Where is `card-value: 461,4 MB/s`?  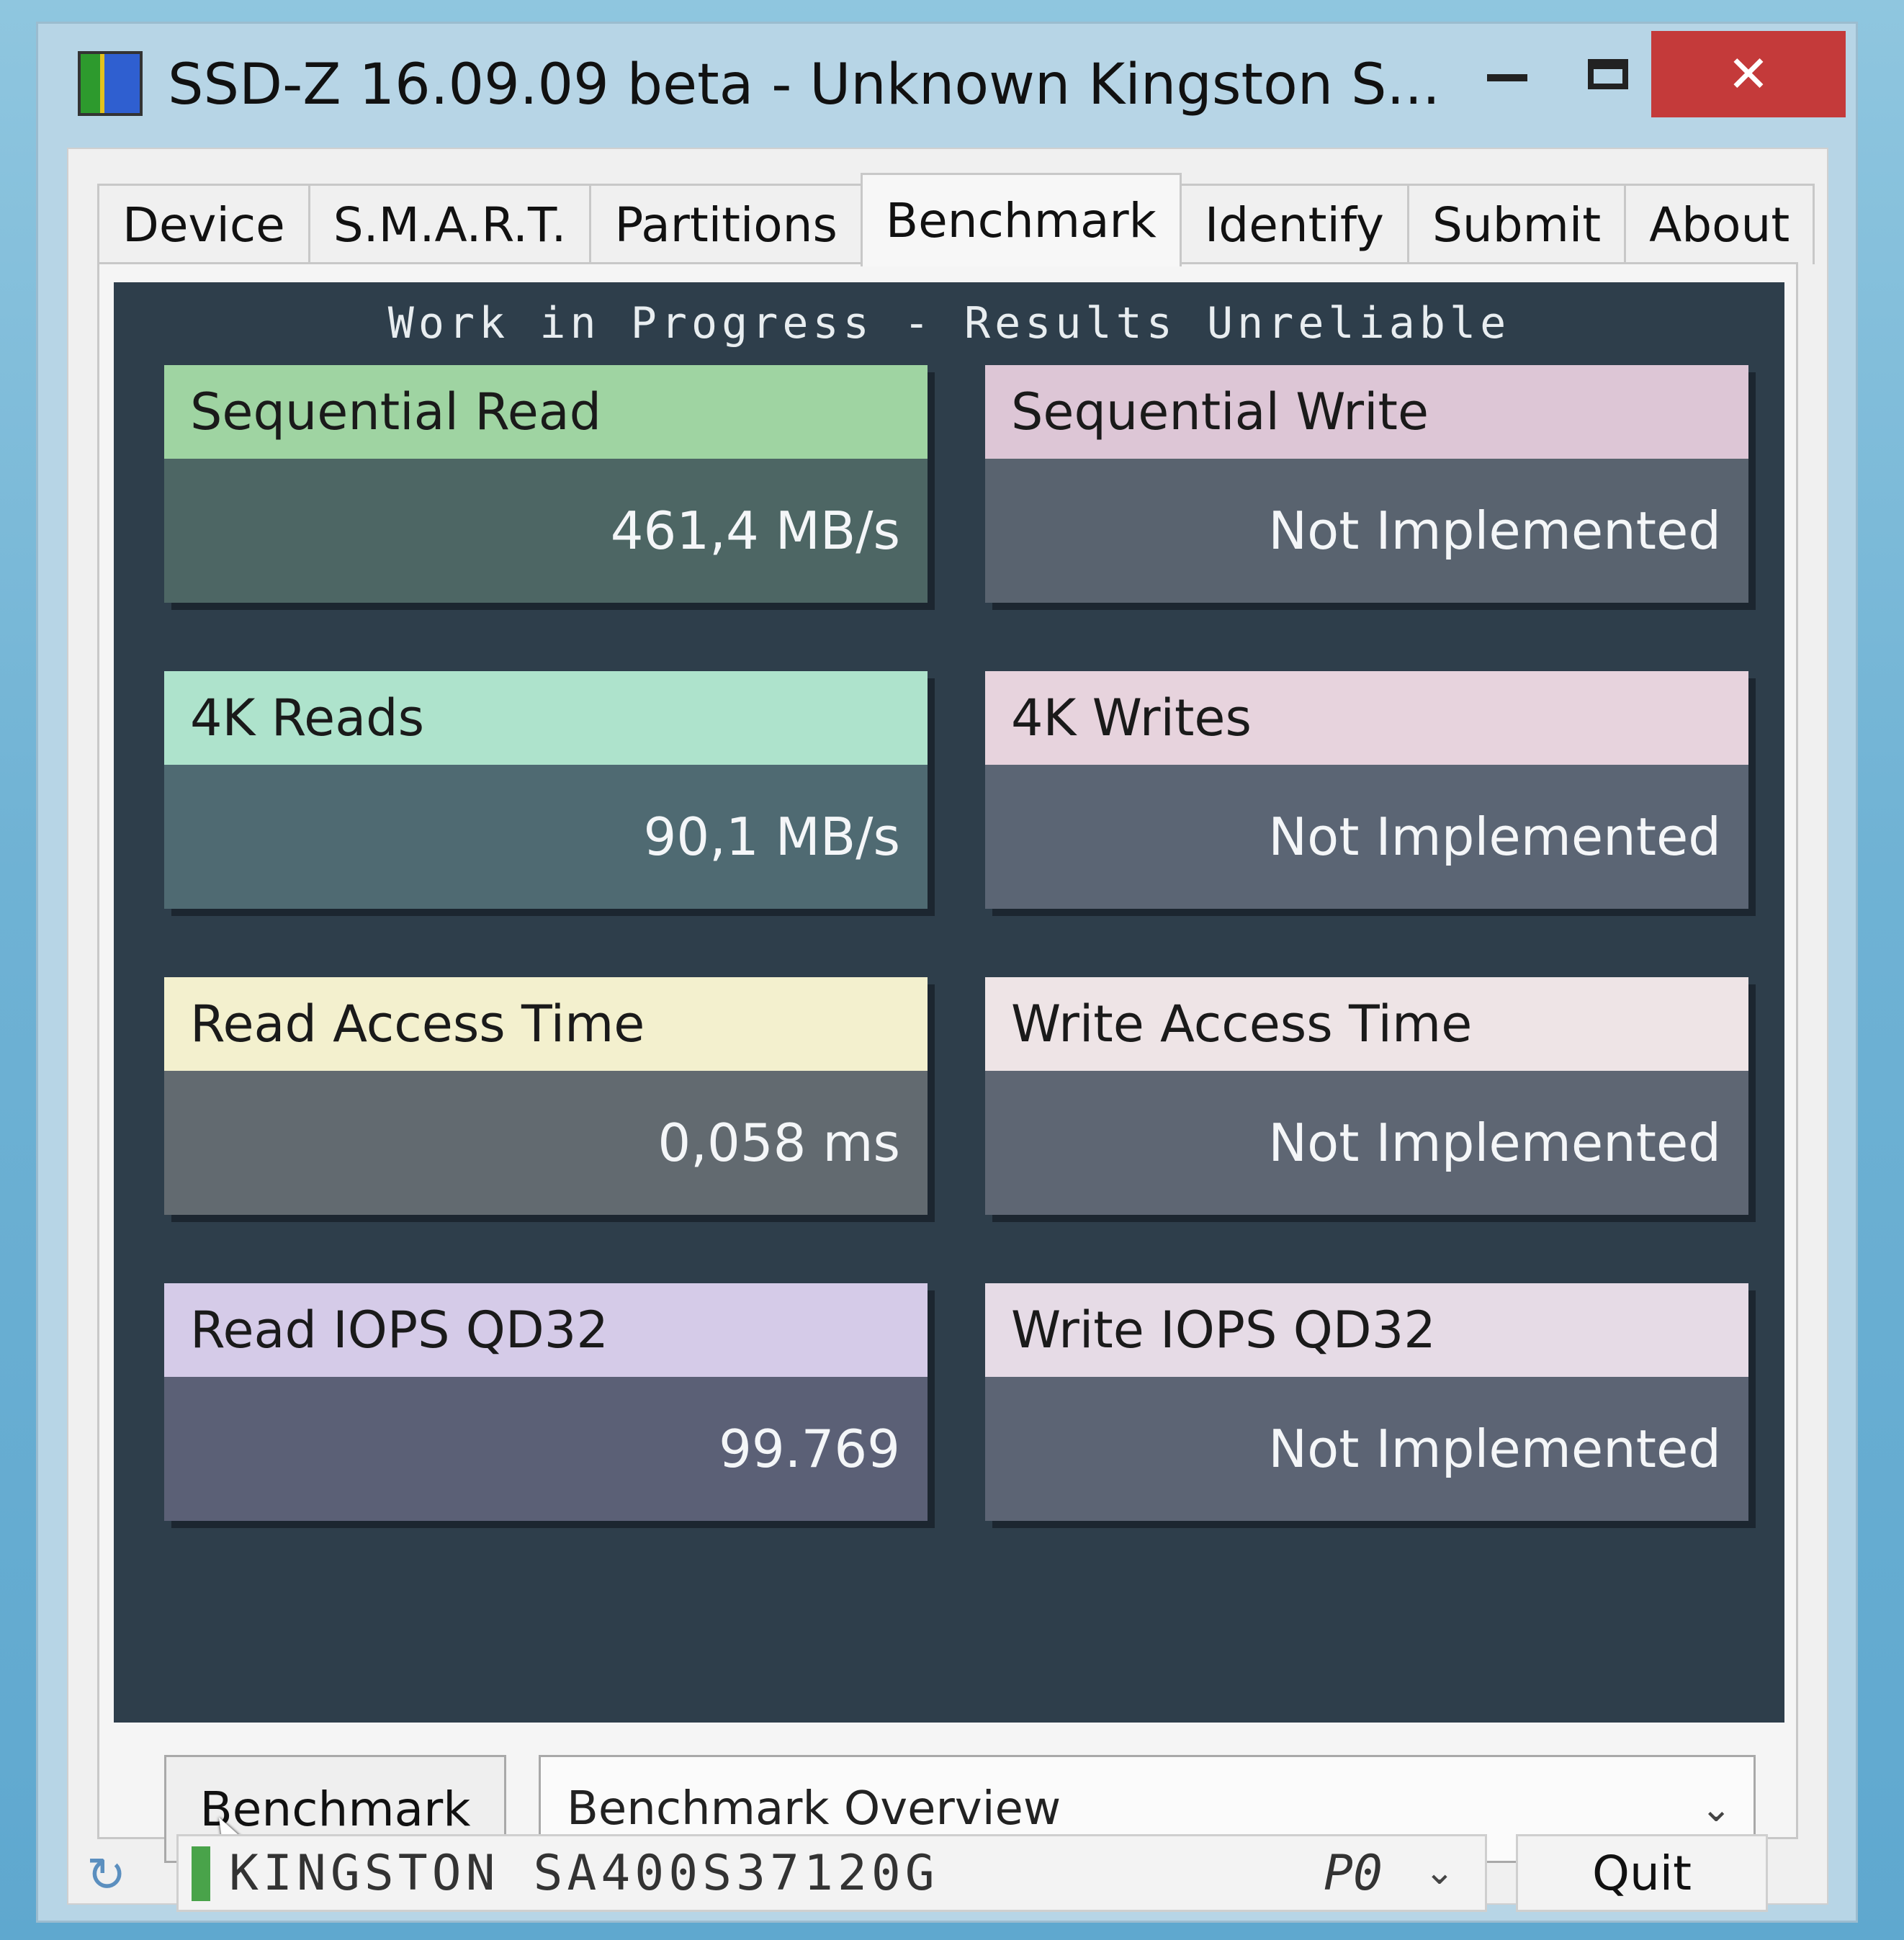 card-value: 461,4 MB/s is located at coordinates (546, 531).